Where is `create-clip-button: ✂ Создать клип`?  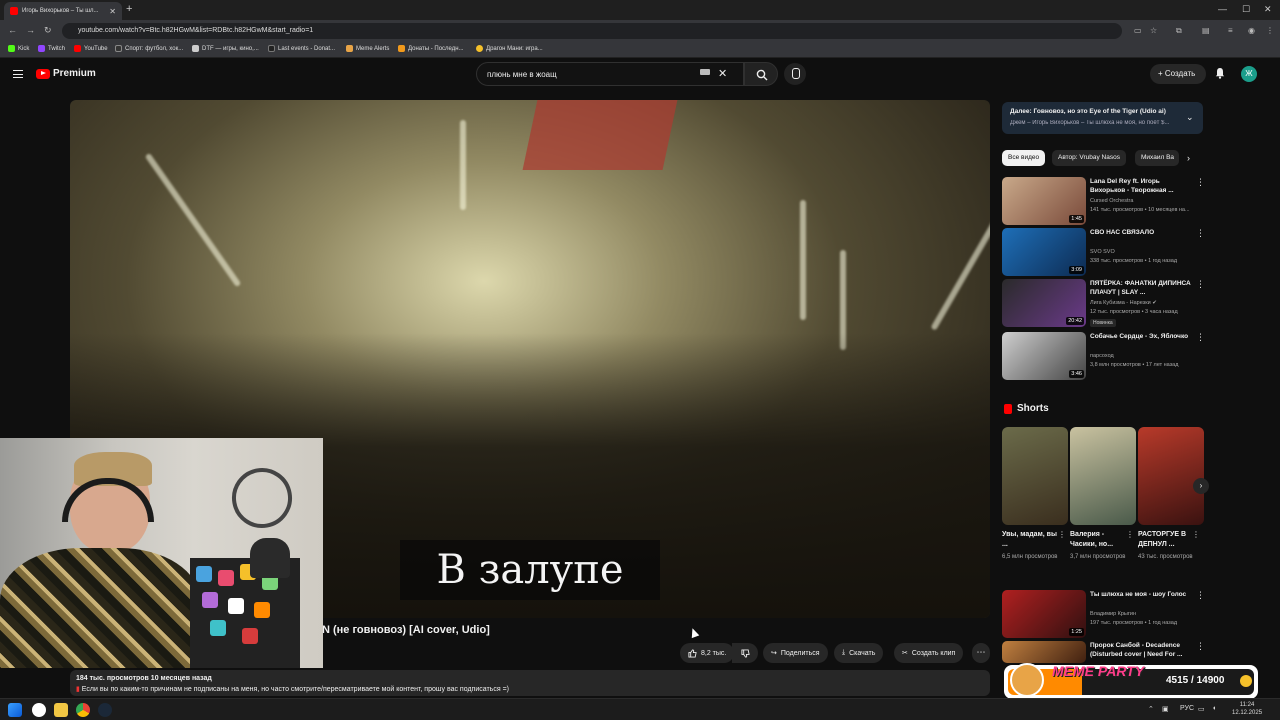
create-clip-button: ✂ Создать клип is located at coordinates (929, 653).